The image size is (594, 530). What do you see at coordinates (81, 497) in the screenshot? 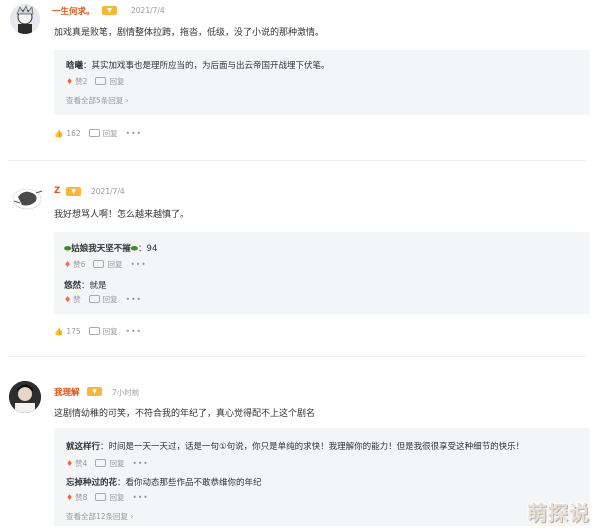
I see `like-count: 赞8` at bounding box center [81, 497].